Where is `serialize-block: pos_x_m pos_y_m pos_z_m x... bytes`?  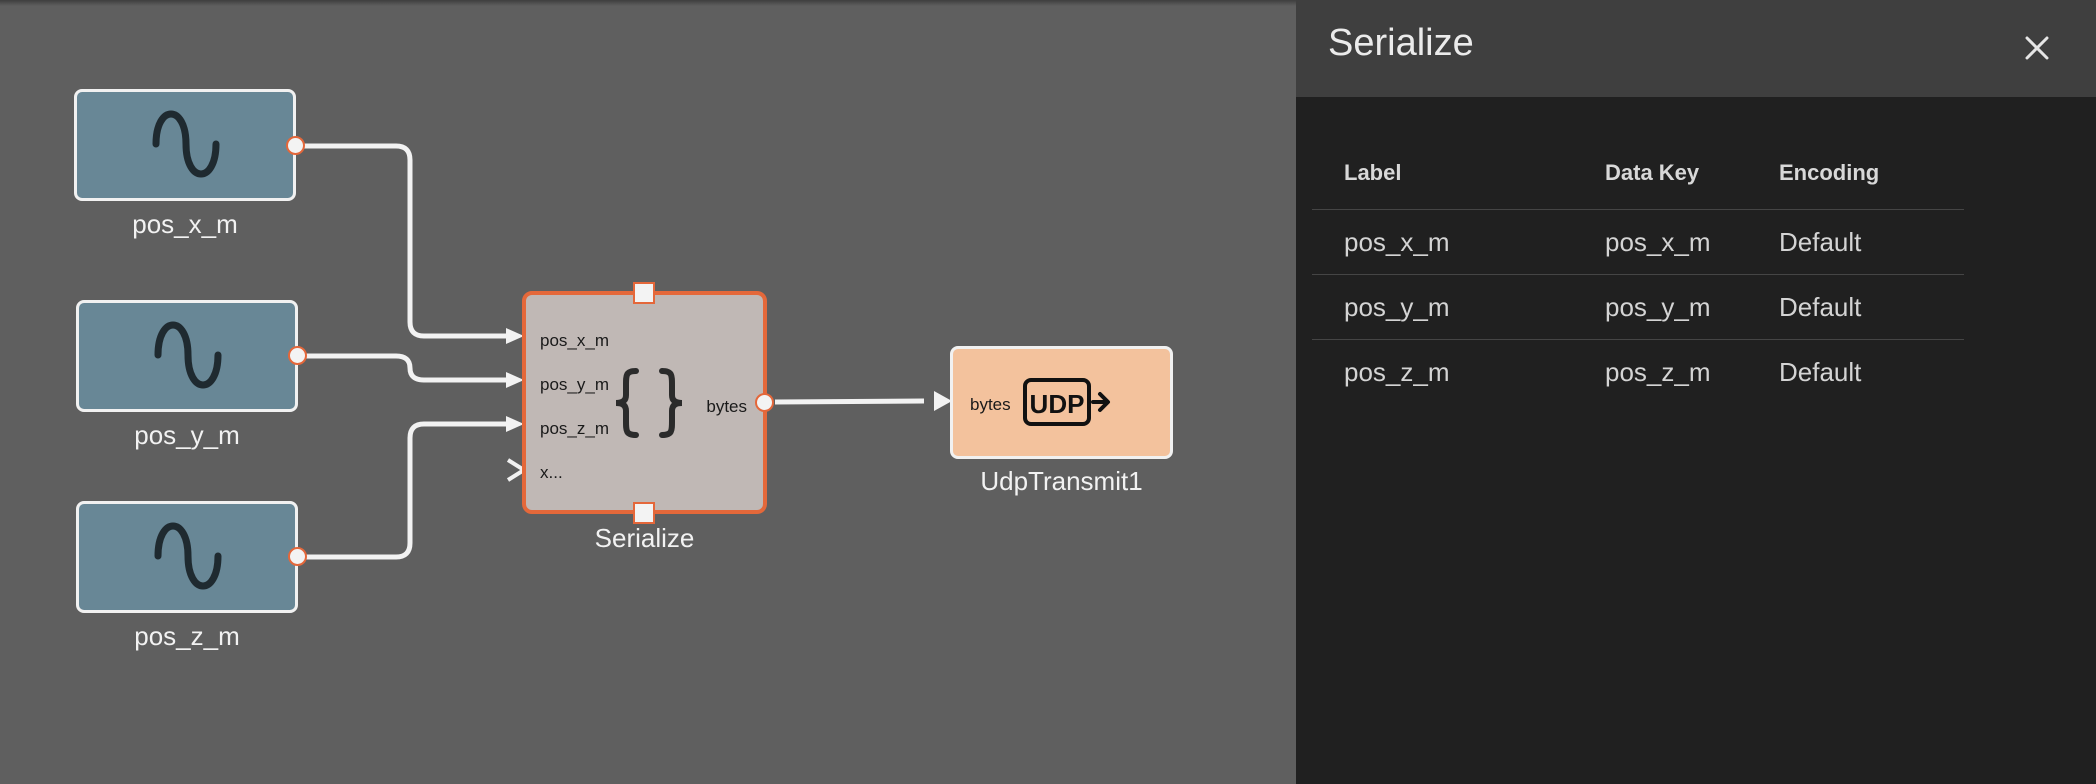
serialize-block: pos_x_m pos_y_m pos_z_m x... bytes is located at coordinates (644, 402).